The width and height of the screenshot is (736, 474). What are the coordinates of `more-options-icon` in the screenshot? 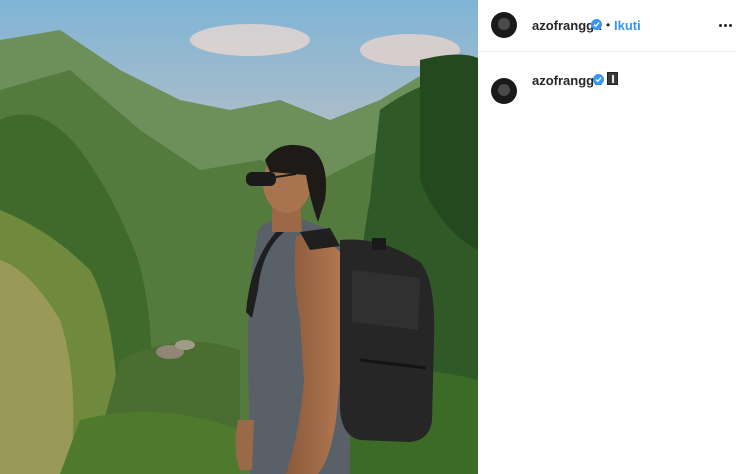 It's located at (726, 25).